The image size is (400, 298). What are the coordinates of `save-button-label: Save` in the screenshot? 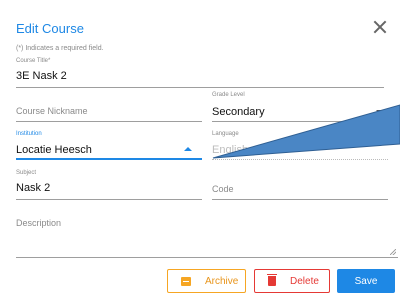 It's located at (366, 281).